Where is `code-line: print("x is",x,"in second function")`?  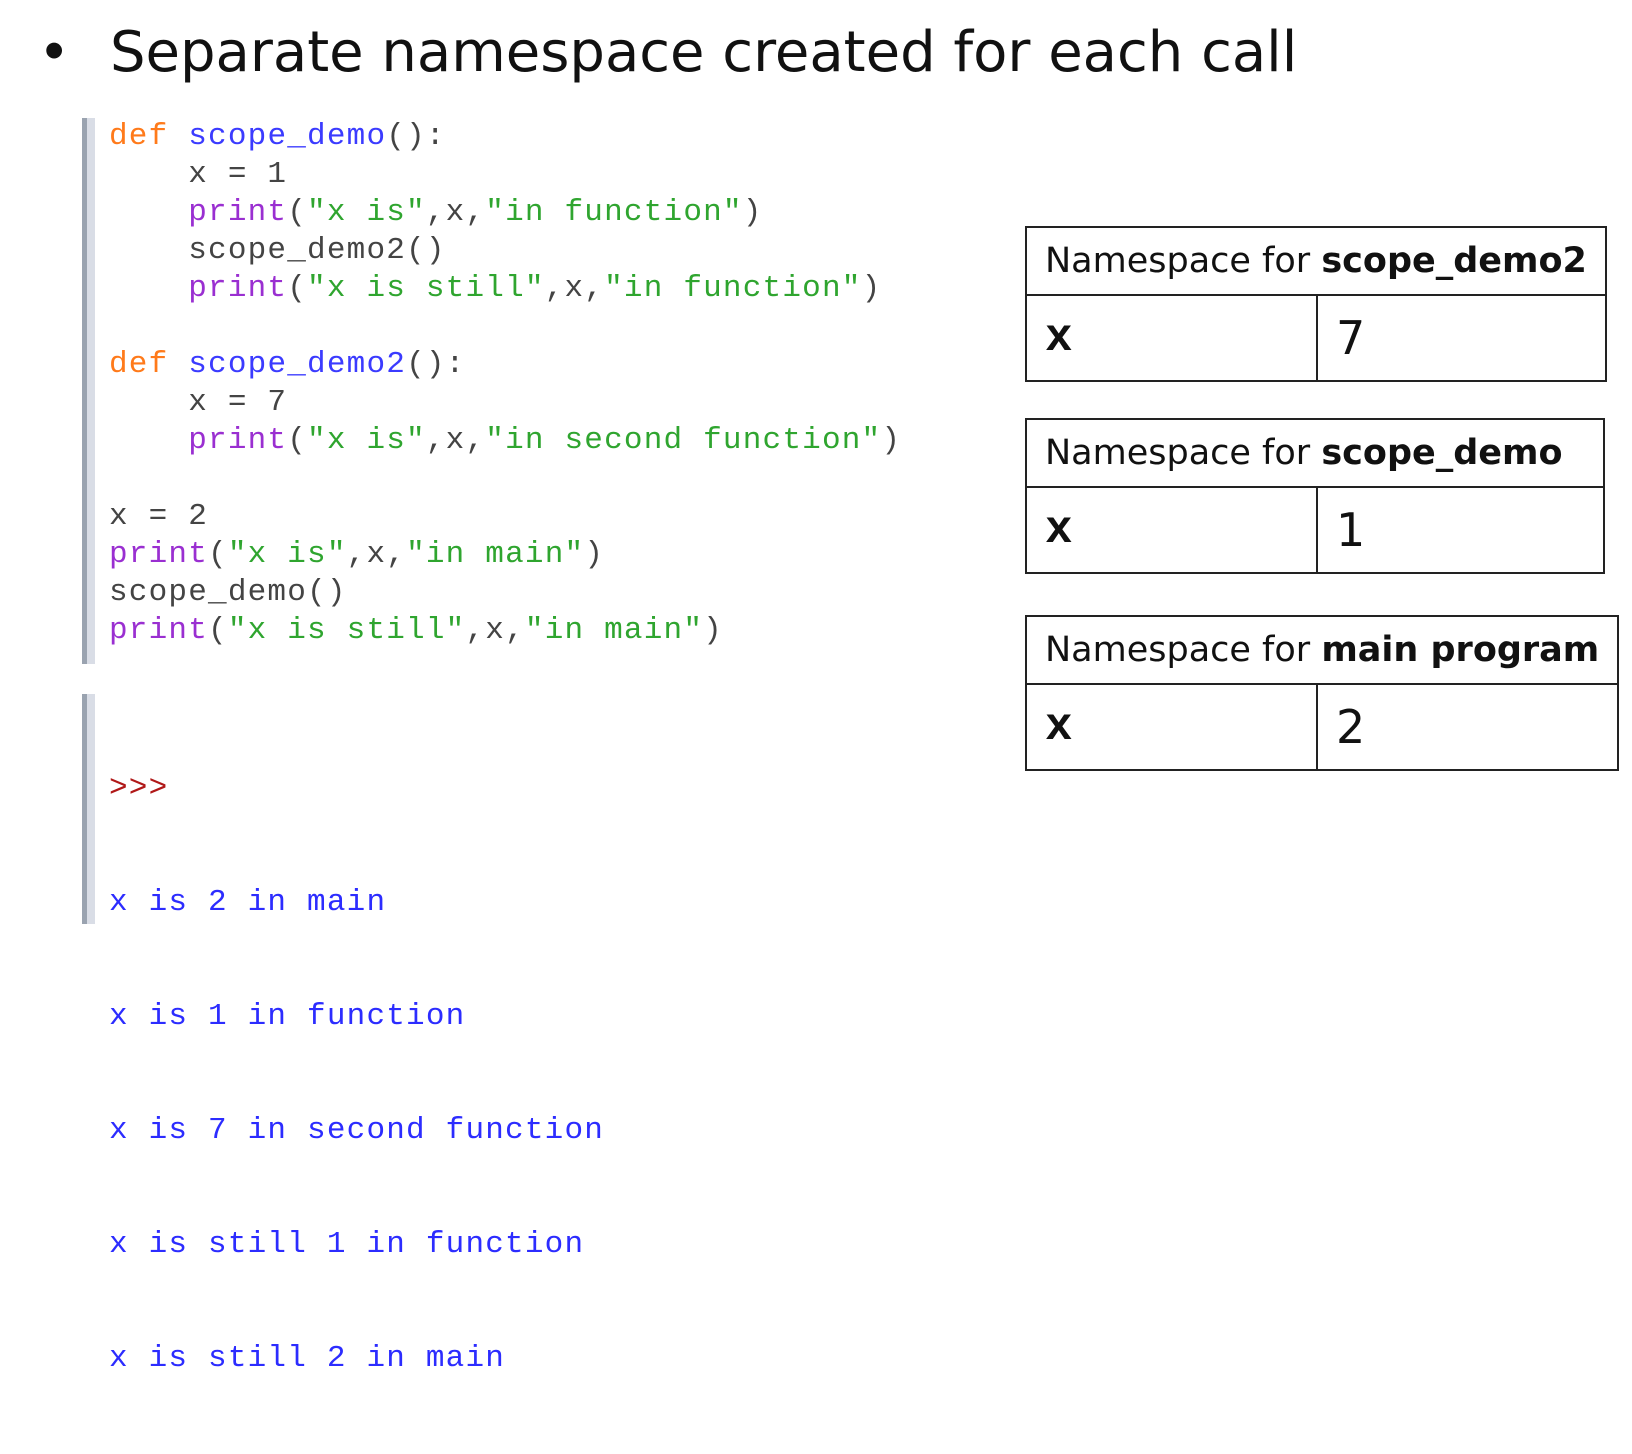
code-line: print("x is",x,"in second function") is located at coordinates (505, 441).